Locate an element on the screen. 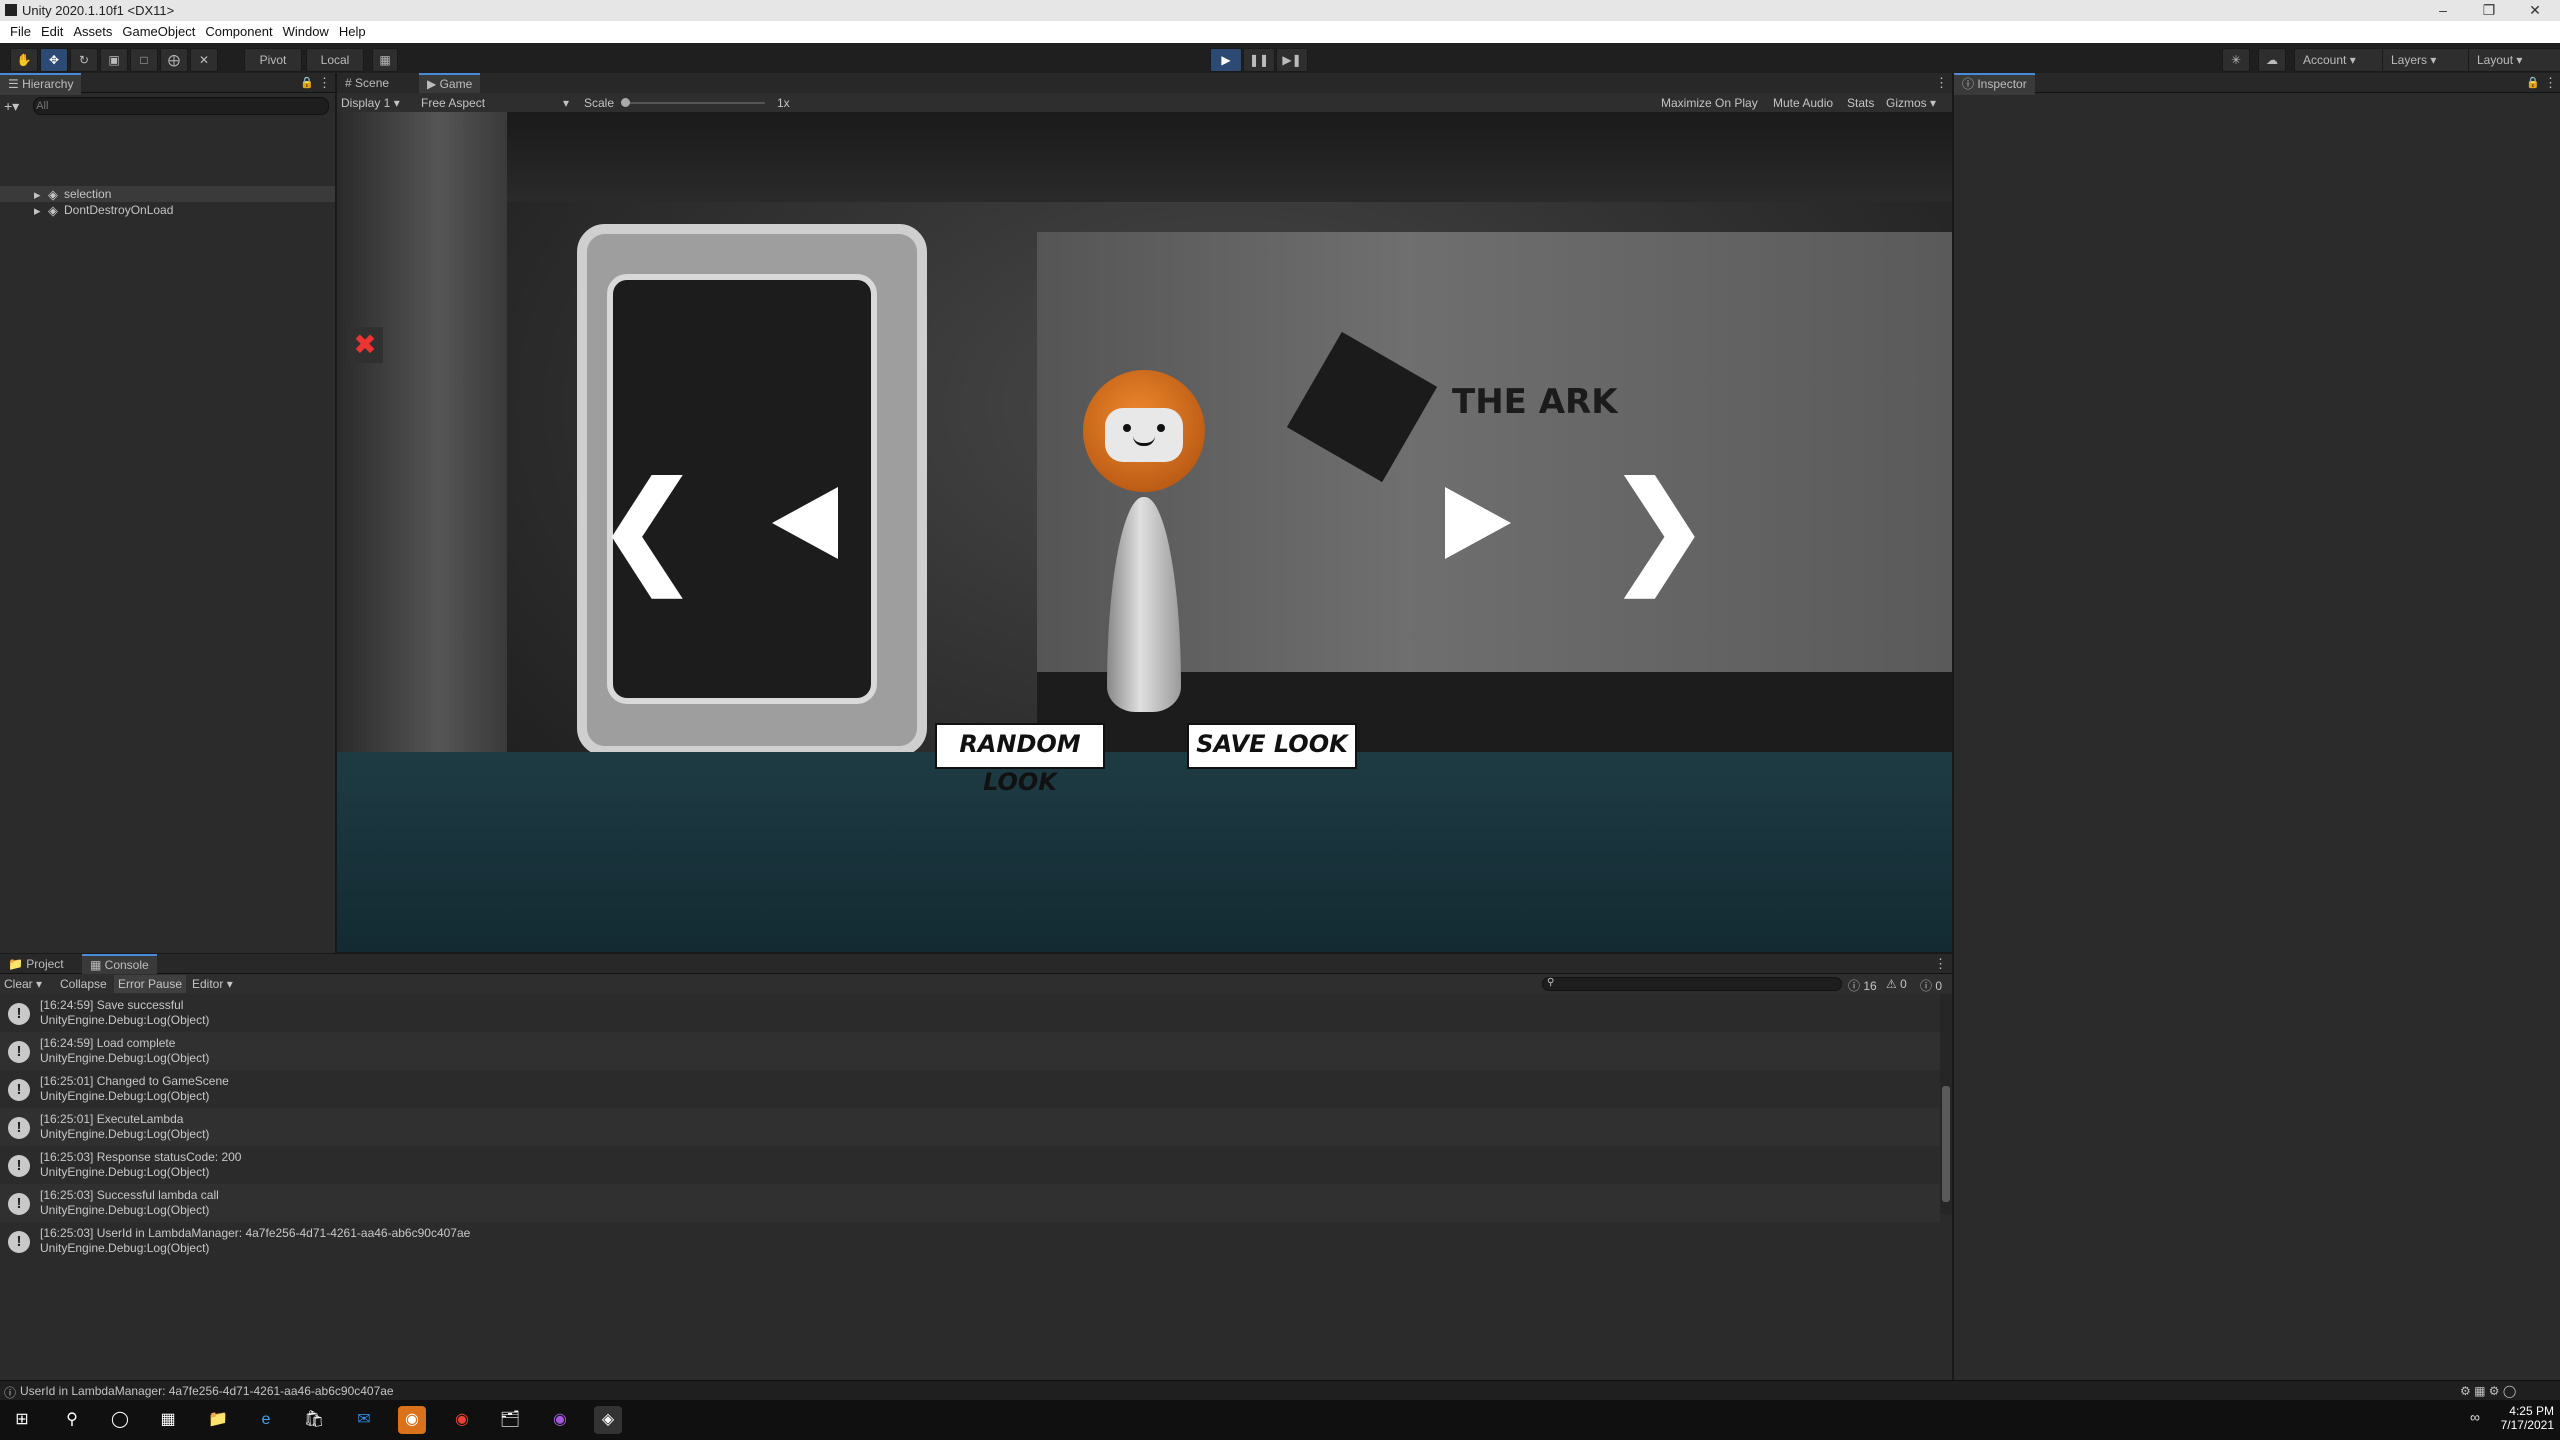 This screenshot has width=2560, height=1440. search-icon: ⚲ is located at coordinates (72, 1420).